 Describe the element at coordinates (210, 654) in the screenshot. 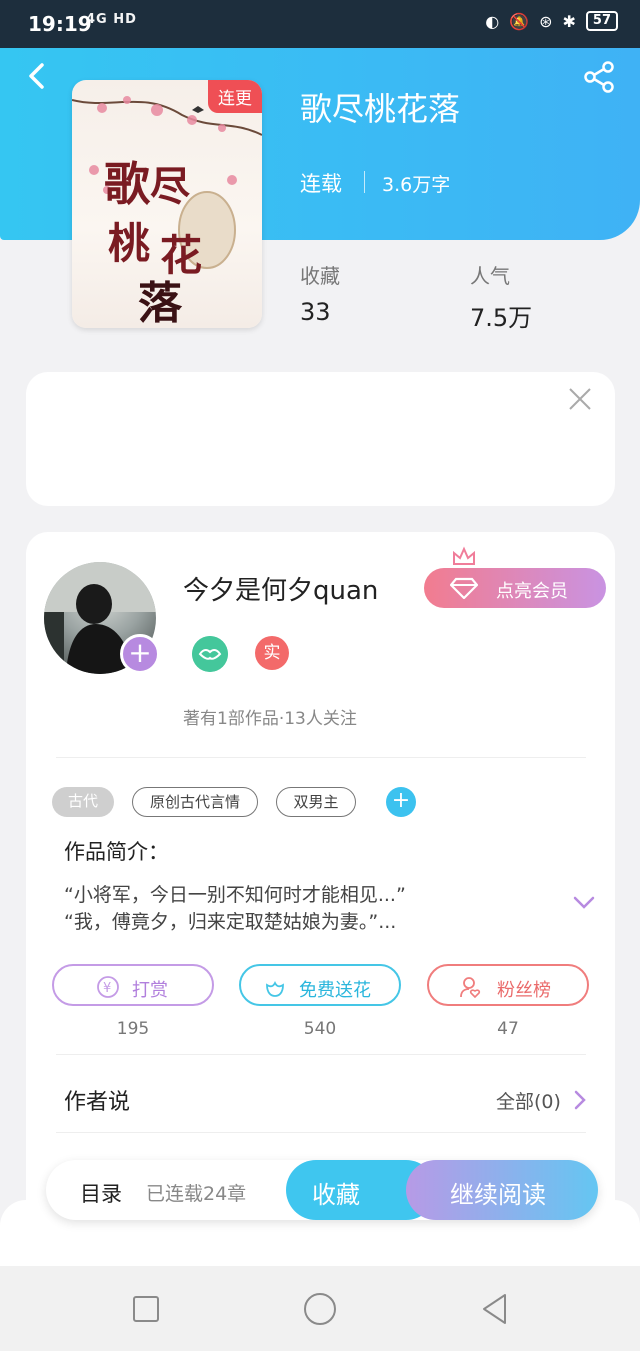

I see `handshake-badge-icon` at that location.